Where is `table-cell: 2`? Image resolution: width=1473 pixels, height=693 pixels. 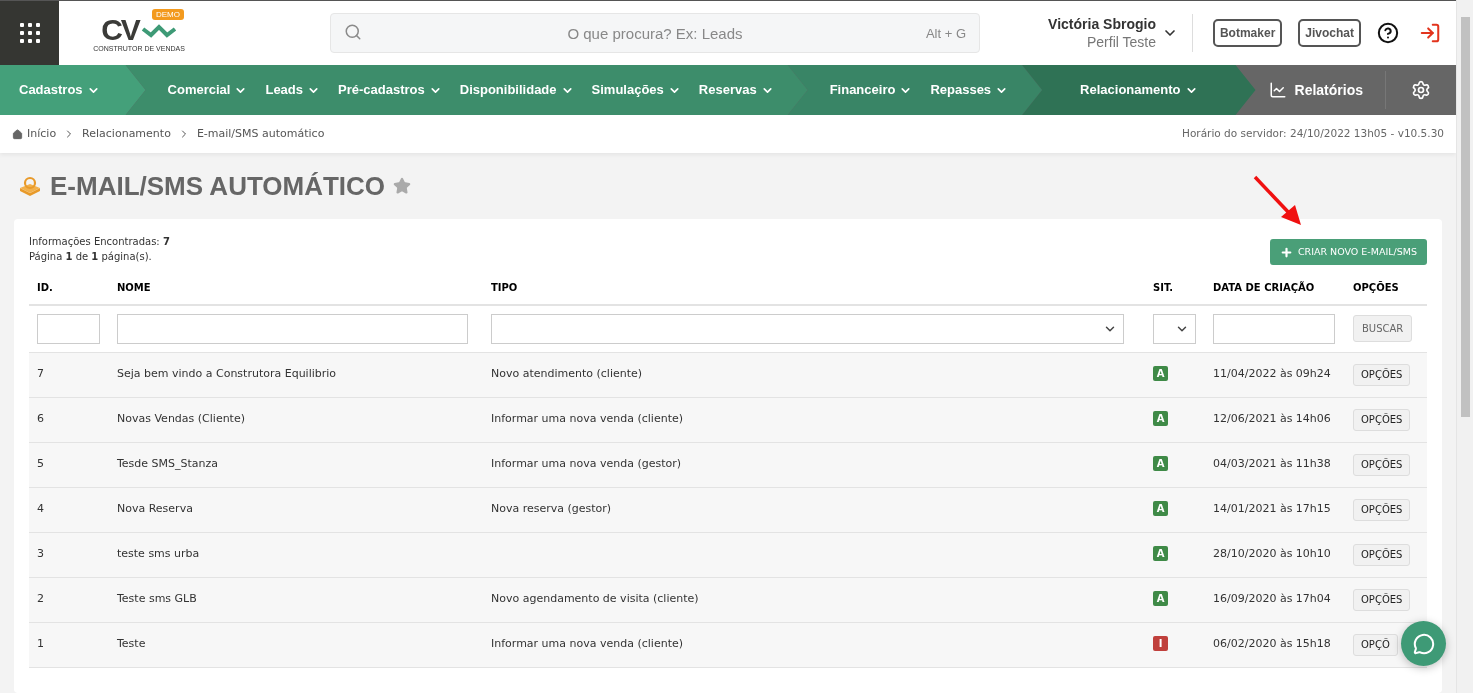
table-cell: 2 is located at coordinates (40, 599).